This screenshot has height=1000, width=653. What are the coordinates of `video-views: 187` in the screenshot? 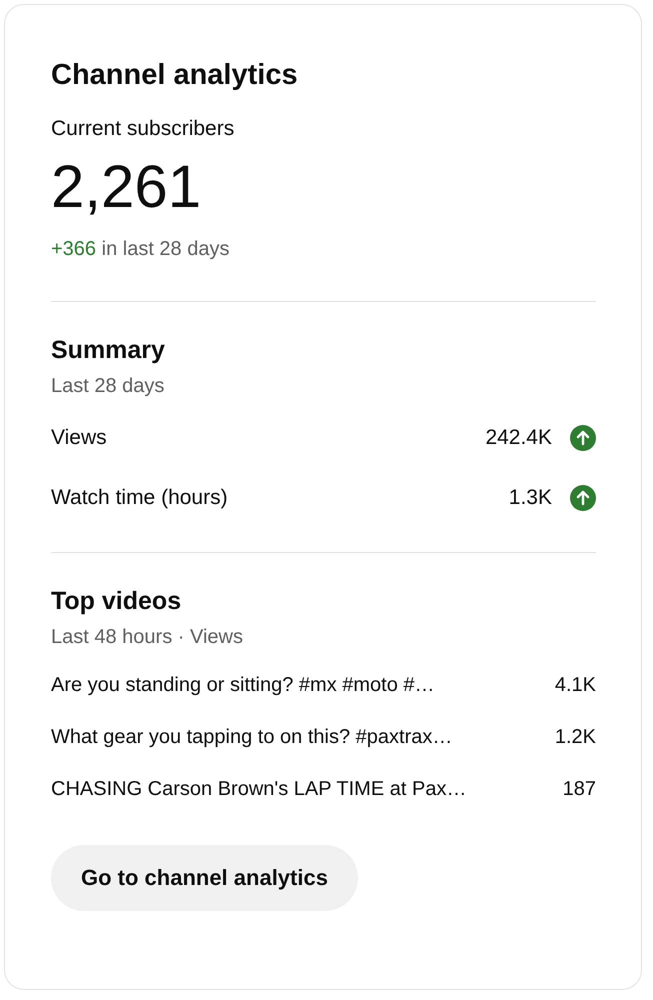 It's located at (579, 789).